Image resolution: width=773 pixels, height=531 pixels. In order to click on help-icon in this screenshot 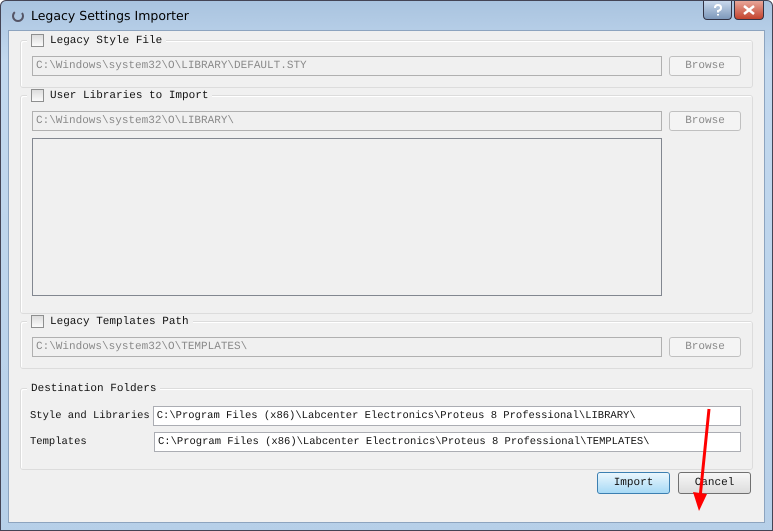, I will do `click(717, 10)`.